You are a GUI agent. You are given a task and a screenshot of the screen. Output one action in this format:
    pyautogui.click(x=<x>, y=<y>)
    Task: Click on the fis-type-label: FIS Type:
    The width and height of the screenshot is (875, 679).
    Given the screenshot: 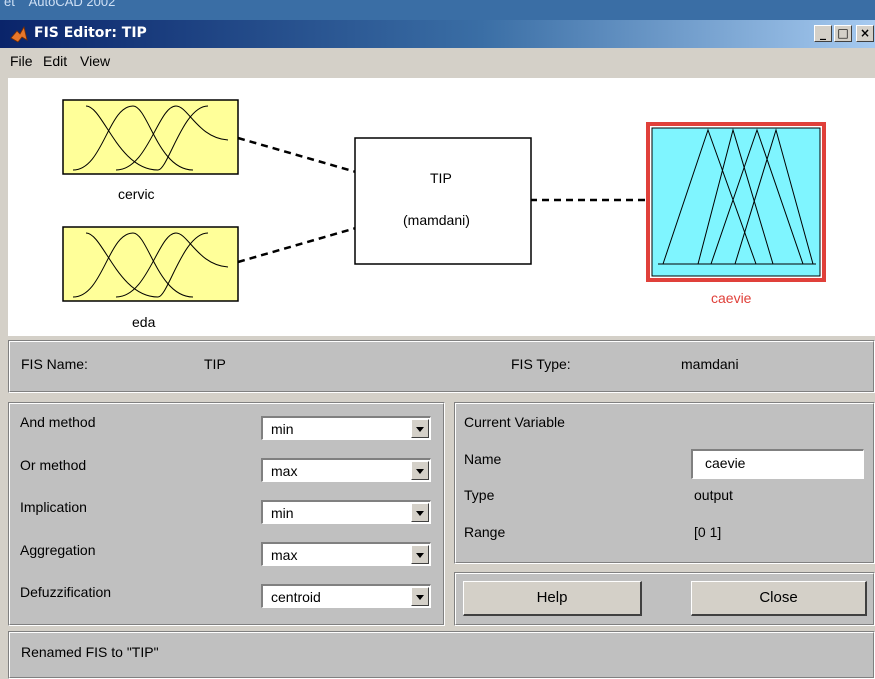 What is the action you would take?
    pyautogui.click(x=541, y=364)
    